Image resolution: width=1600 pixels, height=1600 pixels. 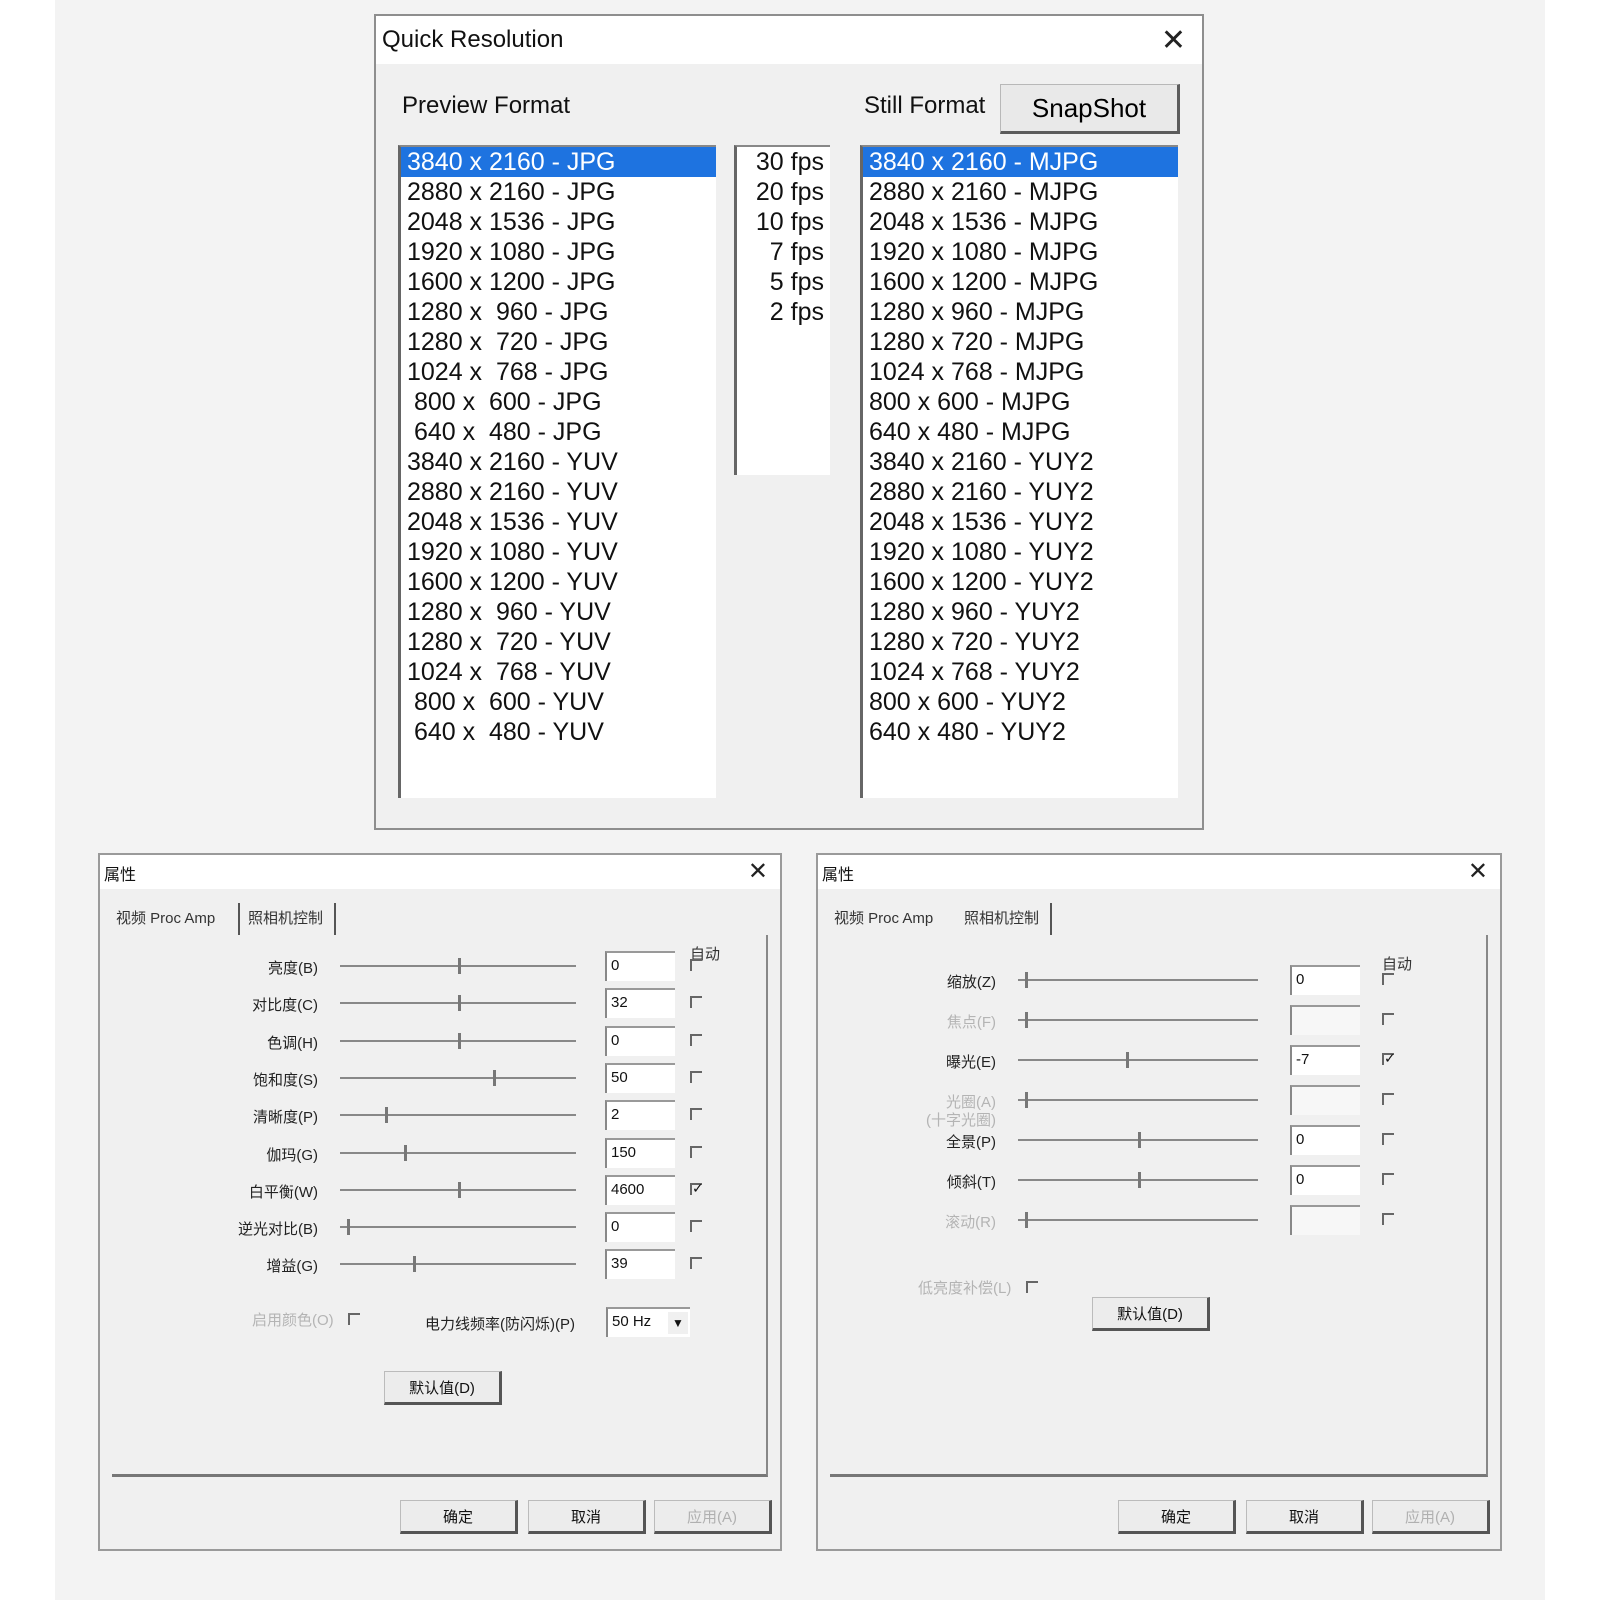 I want to click on low-light-compensation-checkbox, so click(x=1032, y=1287).